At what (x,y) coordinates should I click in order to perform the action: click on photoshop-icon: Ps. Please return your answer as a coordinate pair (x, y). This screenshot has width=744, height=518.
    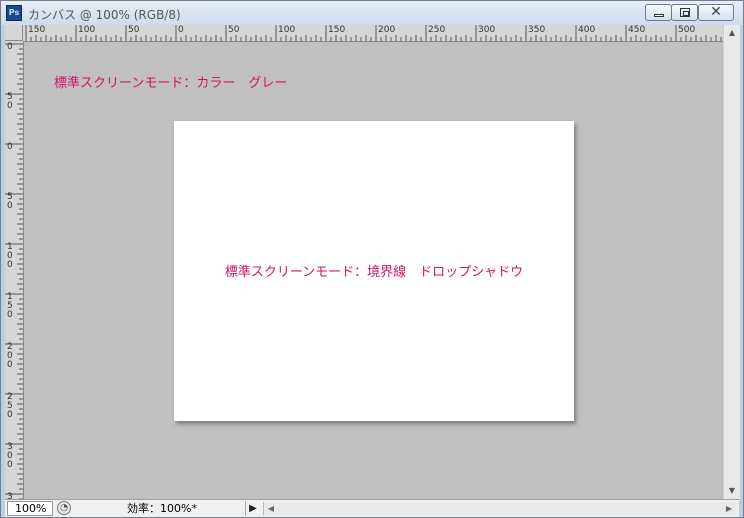
    Looking at the image, I should click on (14, 13).